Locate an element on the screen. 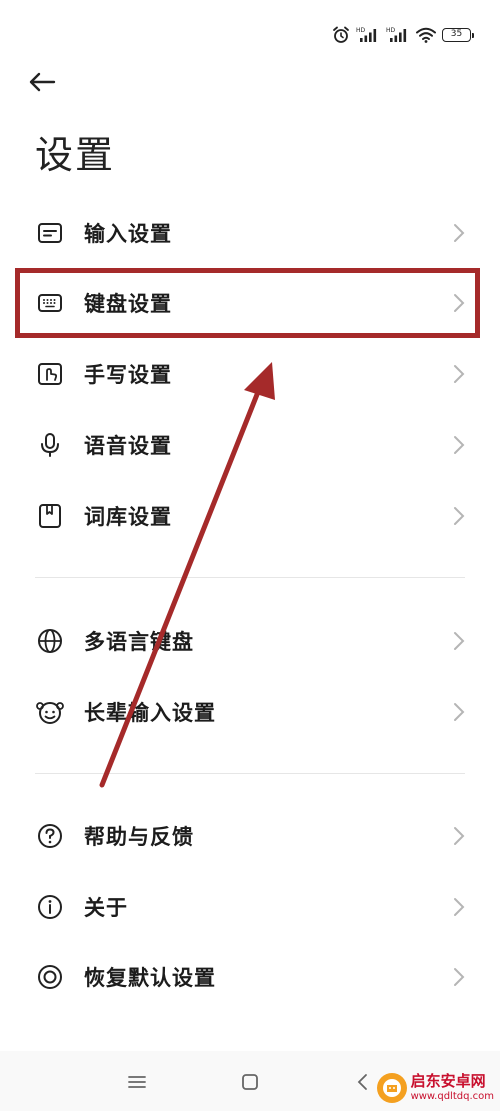 The image size is (500, 1111). menu-item-handwriting-settings: 手写设置 is located at coordinates (250, 374).